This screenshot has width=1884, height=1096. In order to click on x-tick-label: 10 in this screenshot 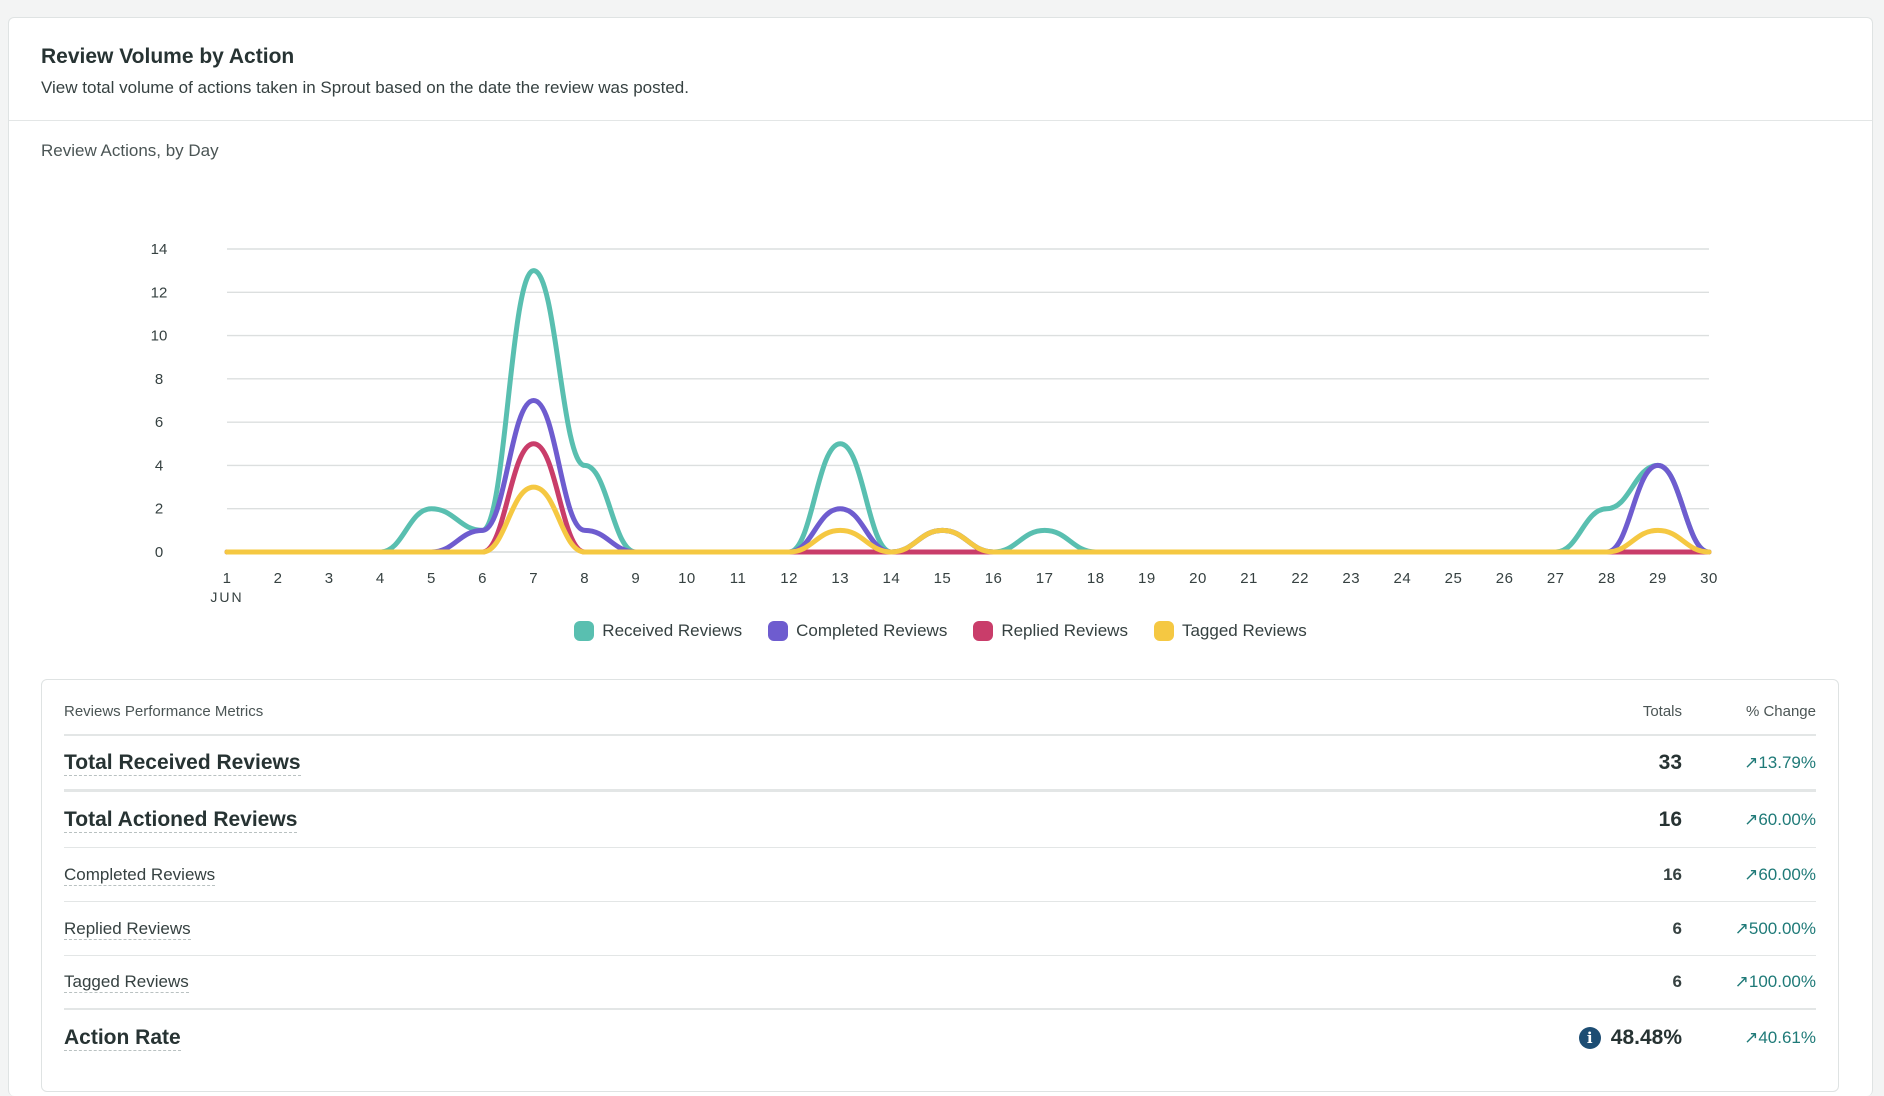, I will do `click(687, 578)`.